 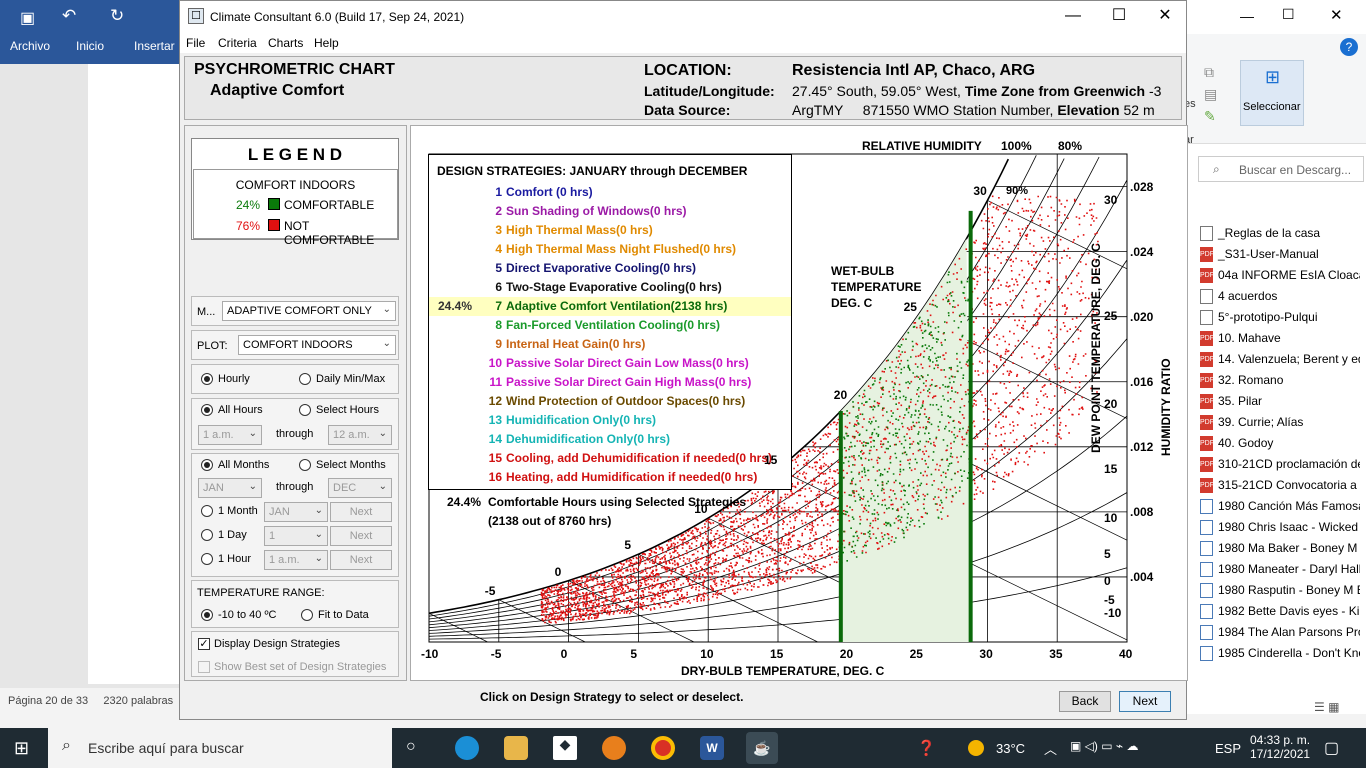 What do you see at coordinates (237, 43) in the screenshot?
I see `menu-criteria: Criteria` at bounding box center [237, 43].